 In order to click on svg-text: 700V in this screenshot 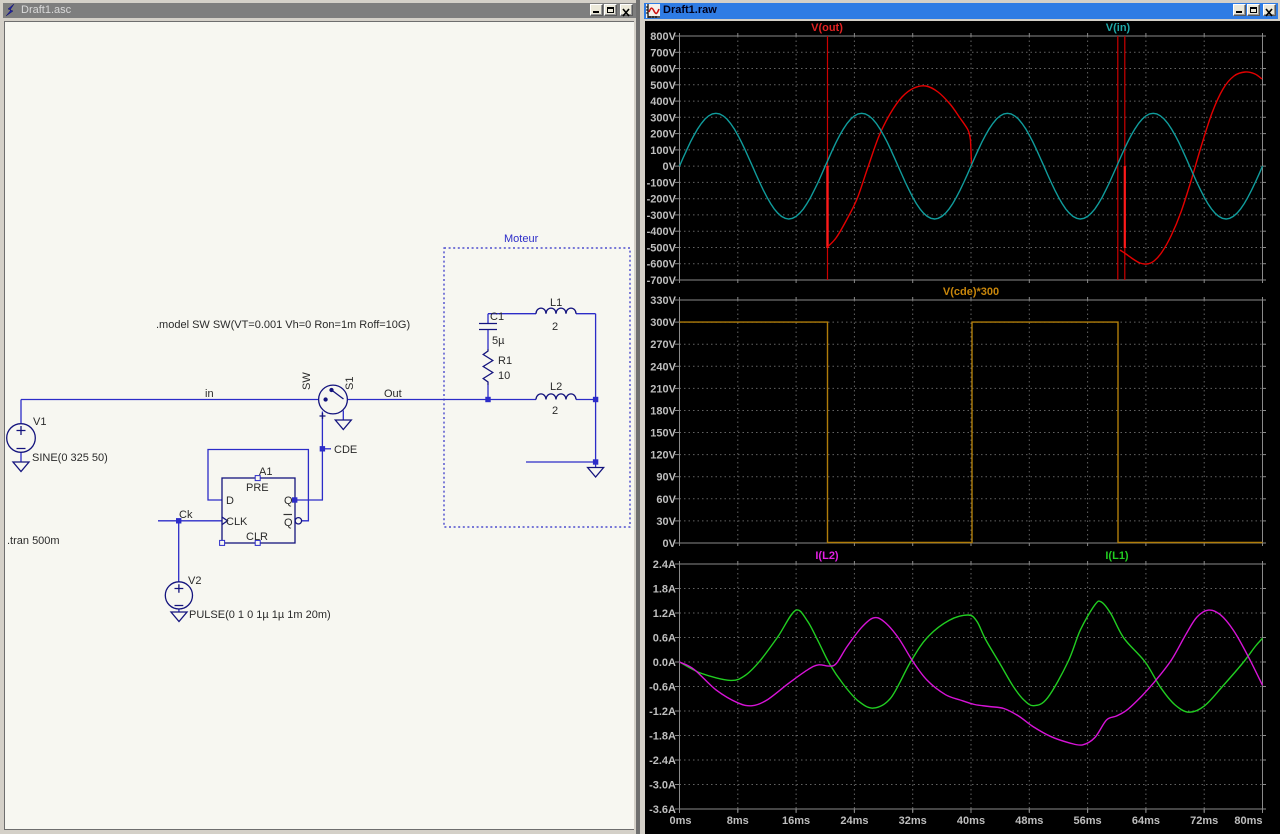, I will do `click(663, 53)`.